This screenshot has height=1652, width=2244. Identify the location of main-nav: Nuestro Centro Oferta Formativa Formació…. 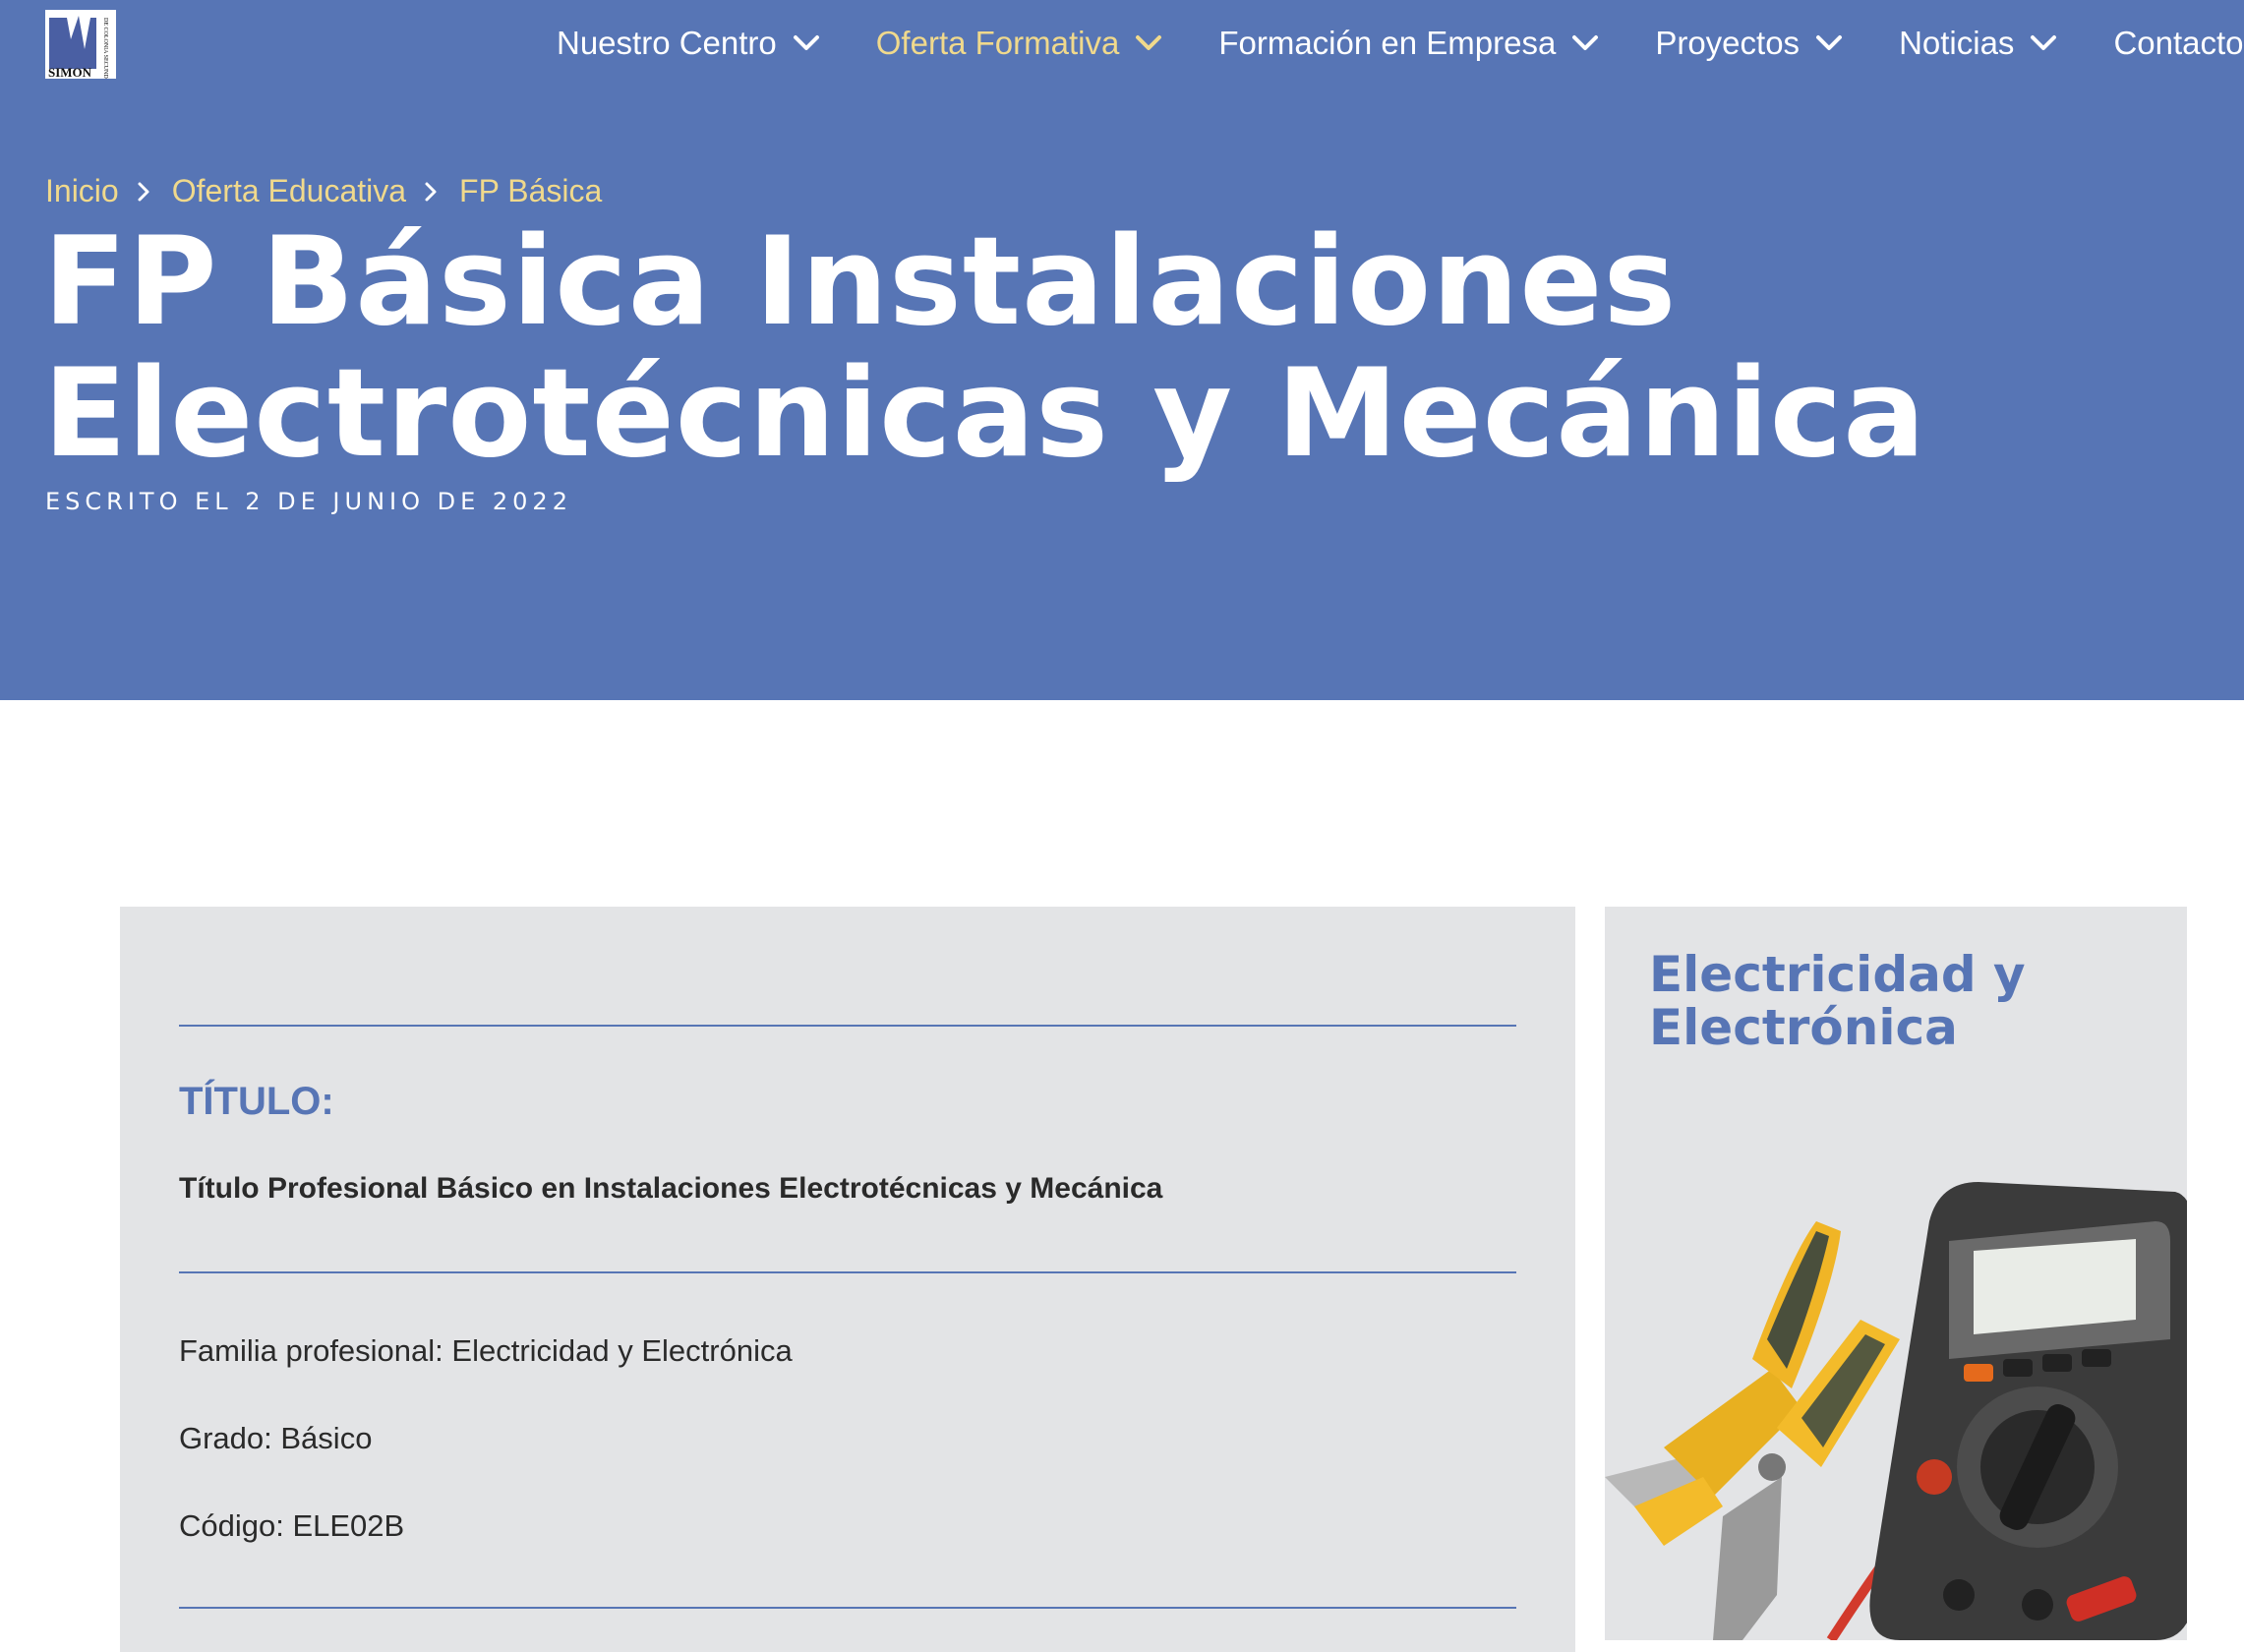
(1400, 43).